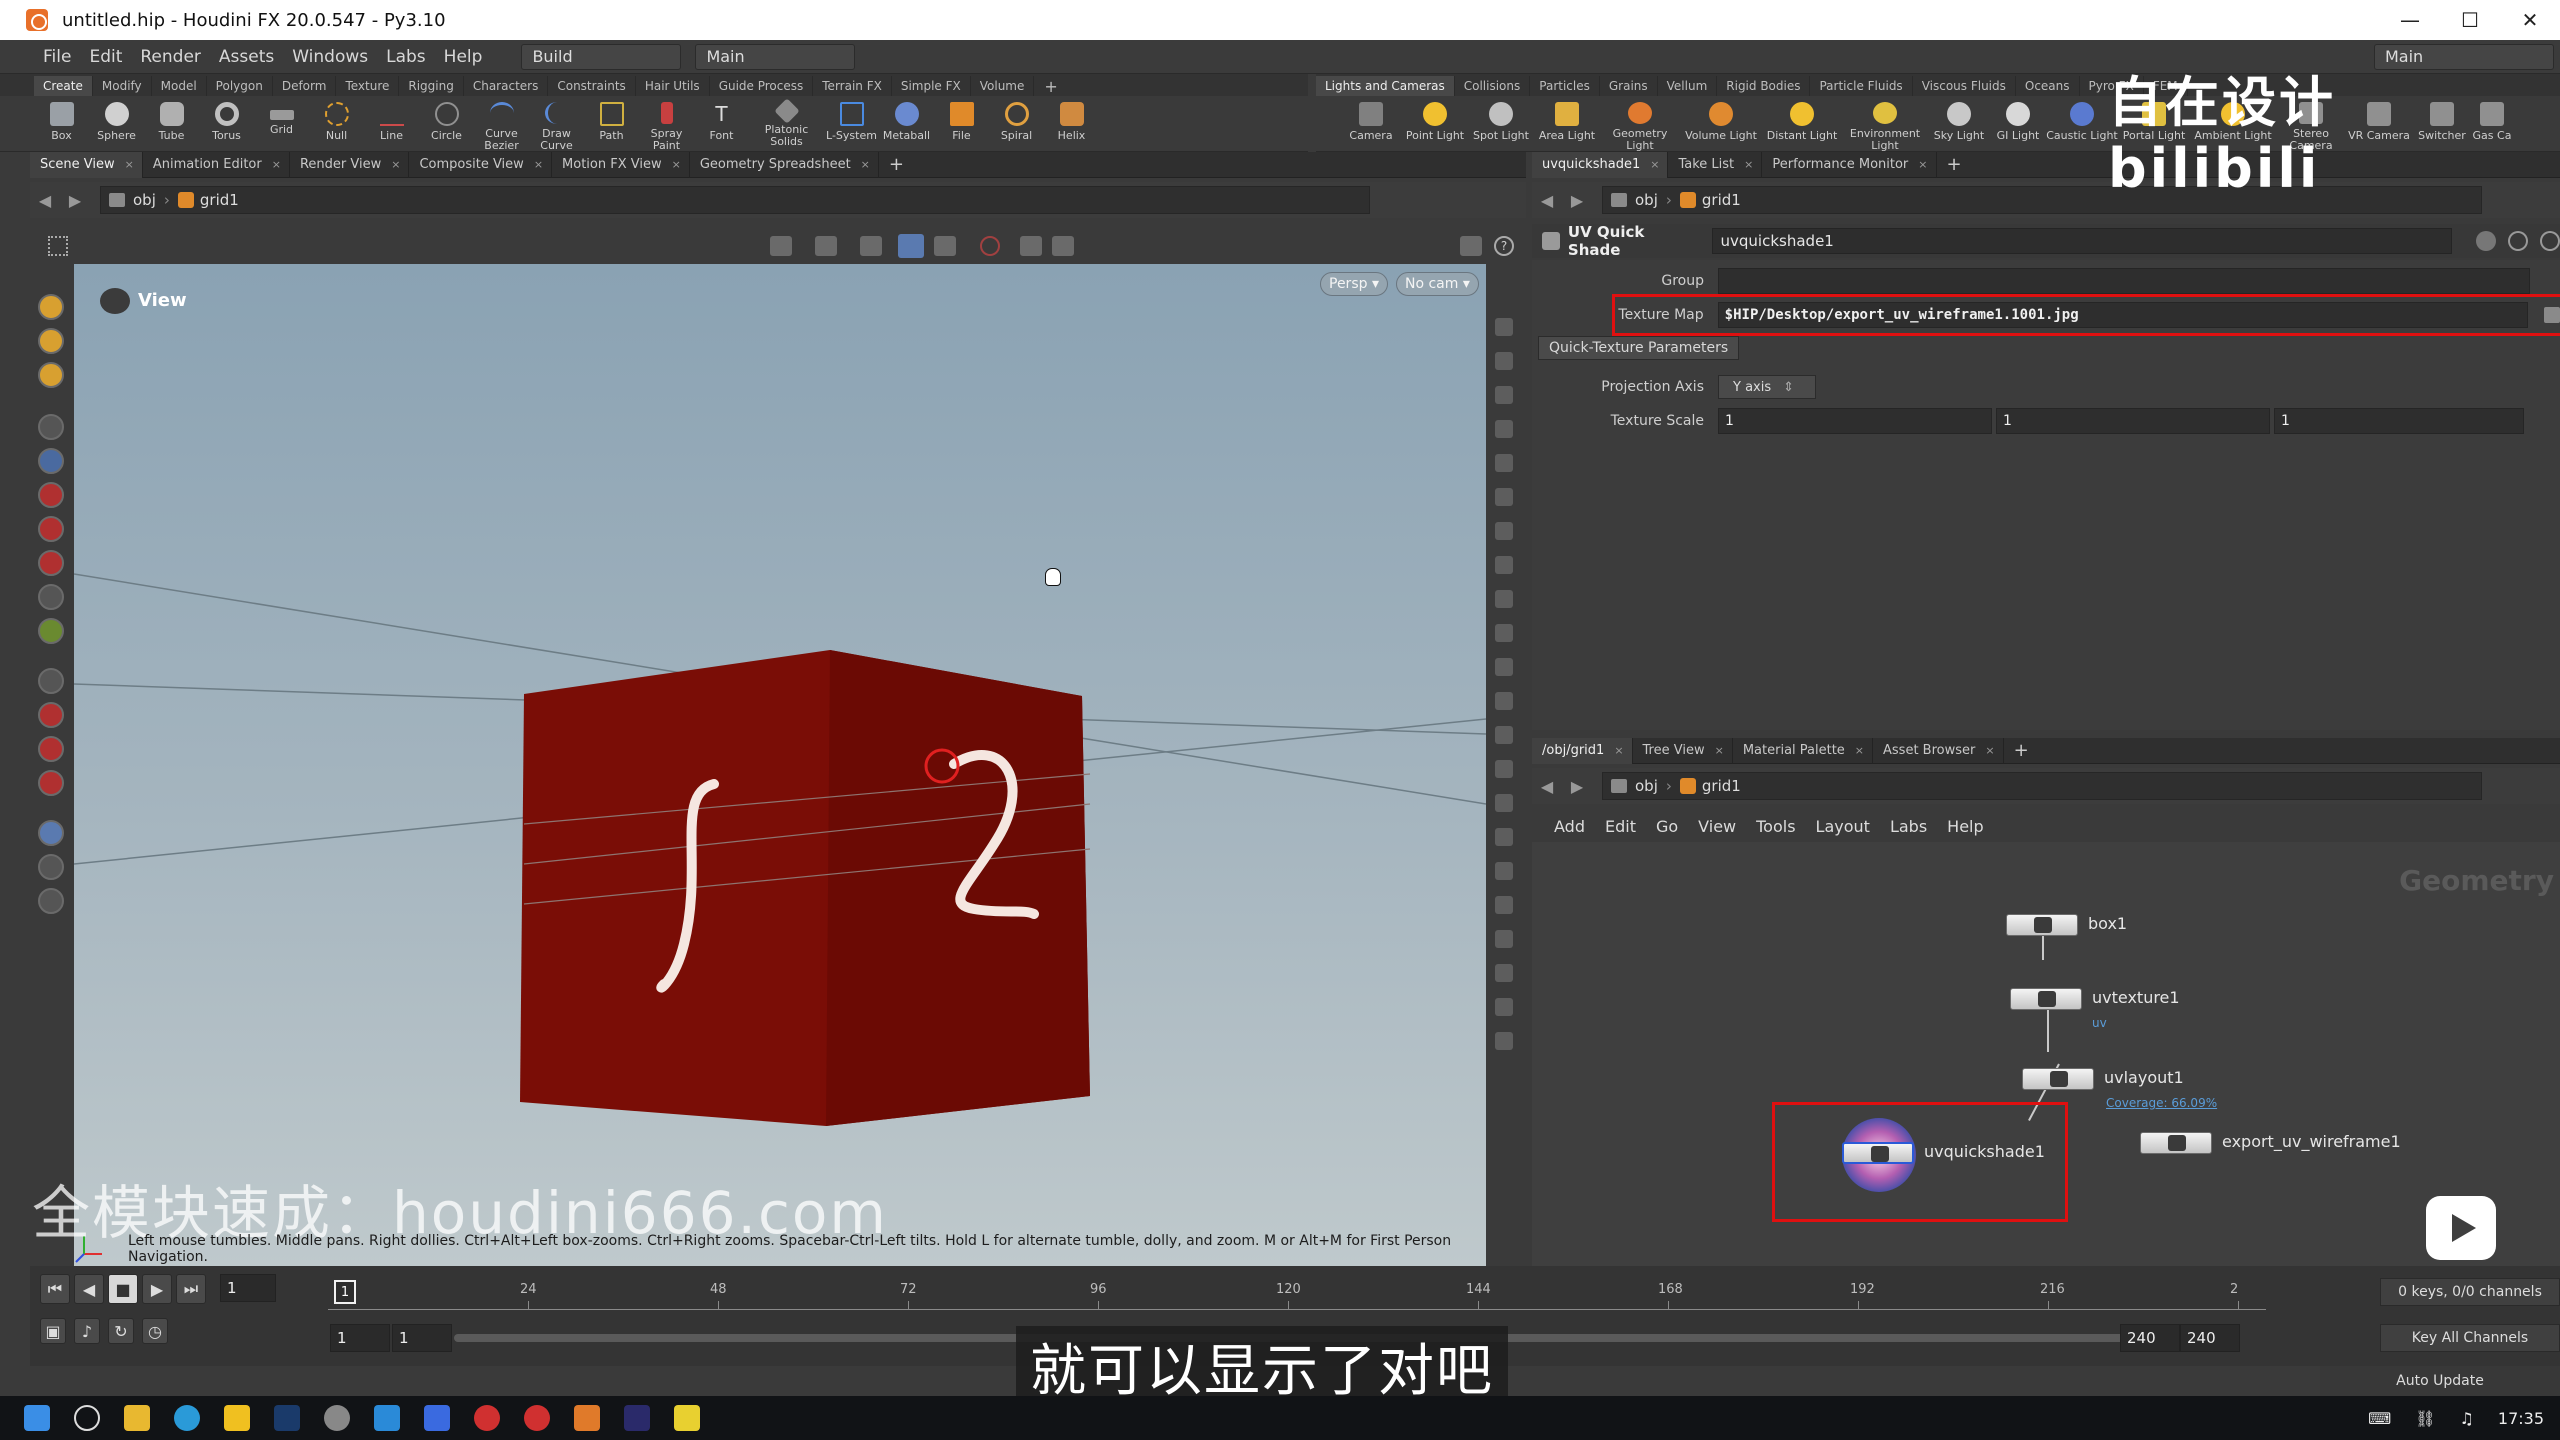 This screenshot has height=1440, width=2560. What do you see at coordinates (406, 57) in the screenshot?
I see `menu-labs: Labs` at bounding box center [406, 57].